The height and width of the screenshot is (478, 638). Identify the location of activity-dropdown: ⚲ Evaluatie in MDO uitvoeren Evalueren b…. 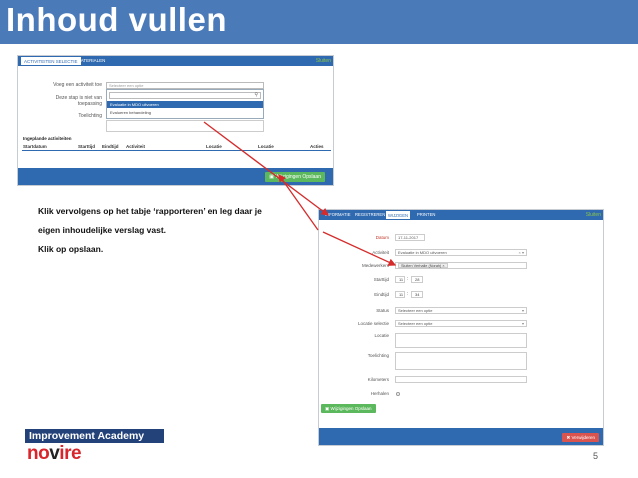
(185, 104).